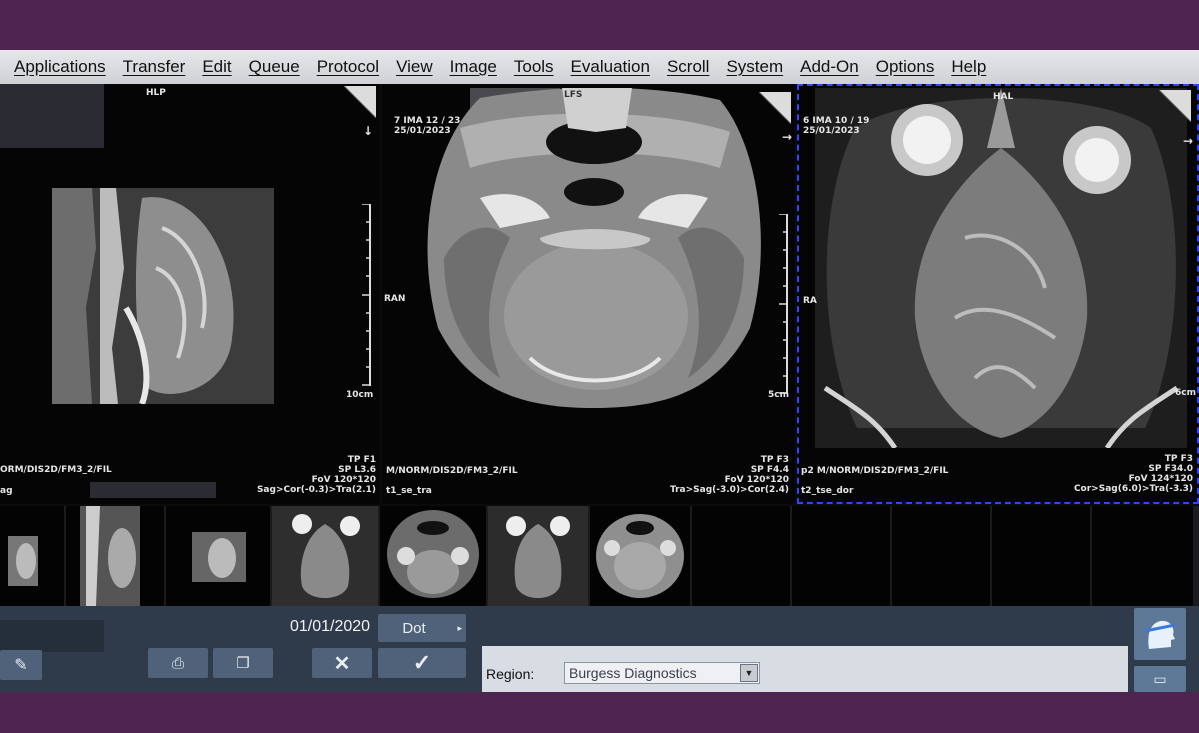  I want to click on menu-scroll: Scroll, so click(688, 67).